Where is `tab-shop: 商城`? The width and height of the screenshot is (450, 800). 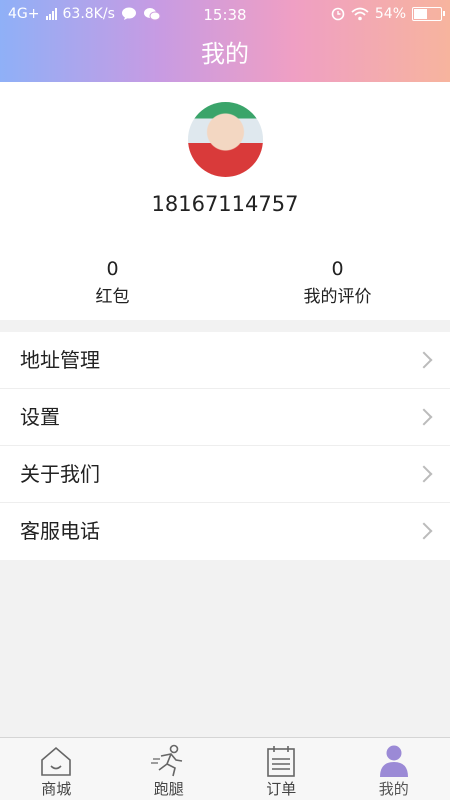 tab-shop: 商城 is located at coordinates (56, 769).